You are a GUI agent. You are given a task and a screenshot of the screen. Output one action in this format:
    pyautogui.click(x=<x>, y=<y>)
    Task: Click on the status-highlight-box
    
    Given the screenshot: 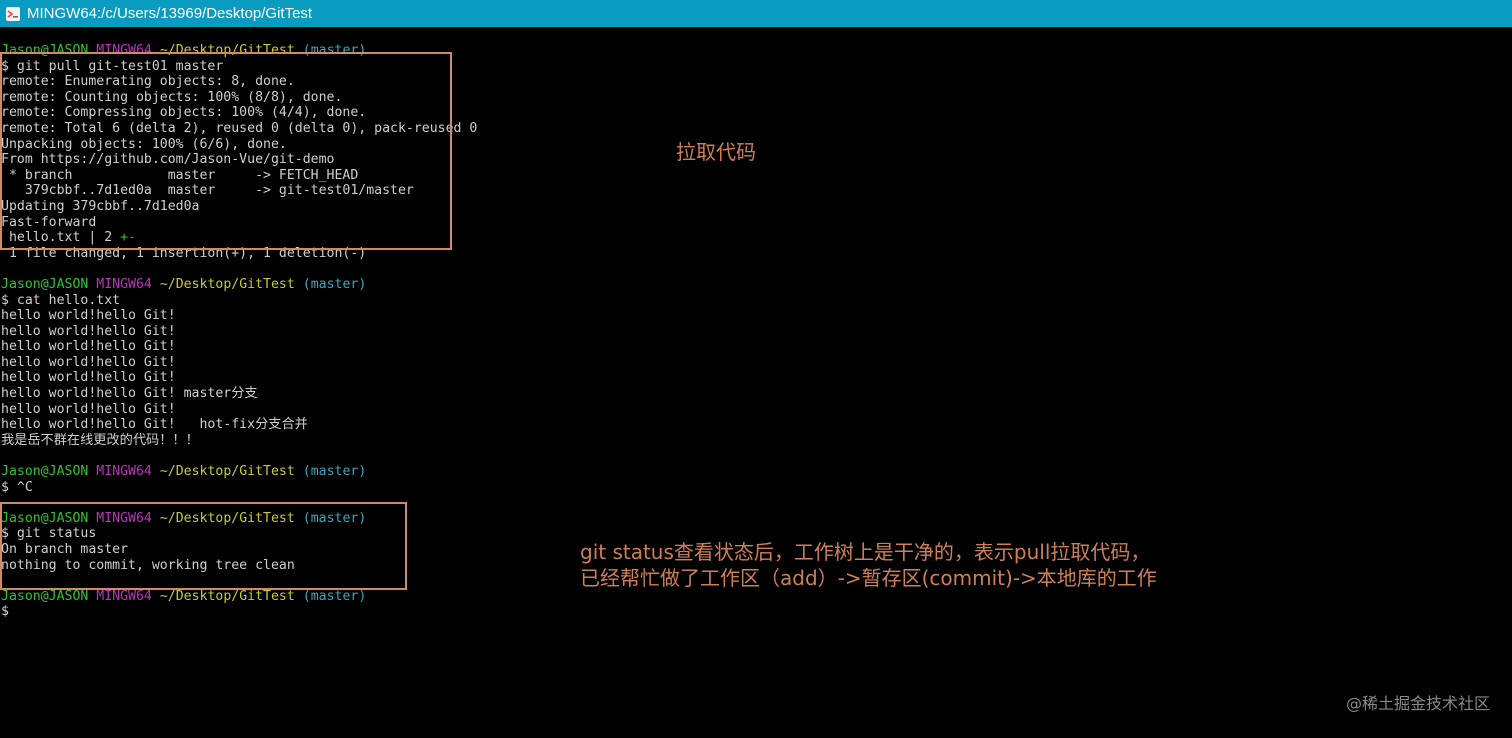 What is the action you would take?
    pyautogui.click(x=203, y=546)
    